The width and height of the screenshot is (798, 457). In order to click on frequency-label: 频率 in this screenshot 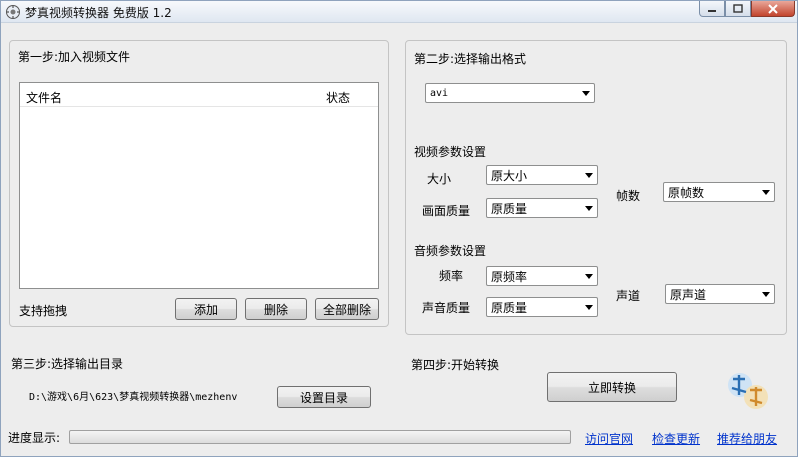, I will do `click(451, 276)`.